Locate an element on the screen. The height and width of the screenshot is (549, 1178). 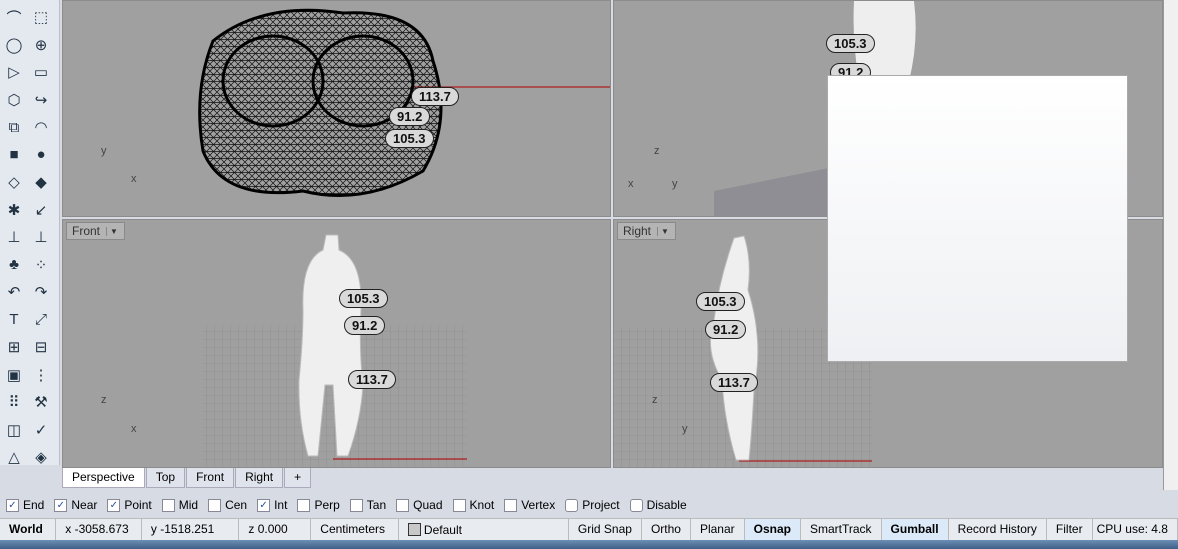
toolbar-tool-icon: ⬚ is located at coordinates (41, 17).